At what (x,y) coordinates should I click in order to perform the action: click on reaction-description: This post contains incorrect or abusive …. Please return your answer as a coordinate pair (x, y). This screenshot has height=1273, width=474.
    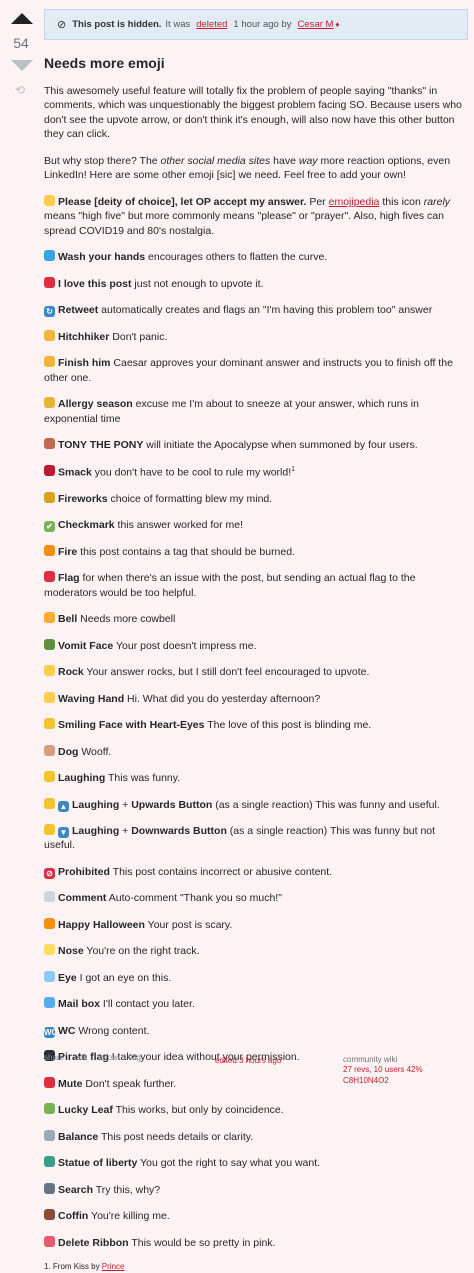
    Looking at the image, I should click on (221, 871).